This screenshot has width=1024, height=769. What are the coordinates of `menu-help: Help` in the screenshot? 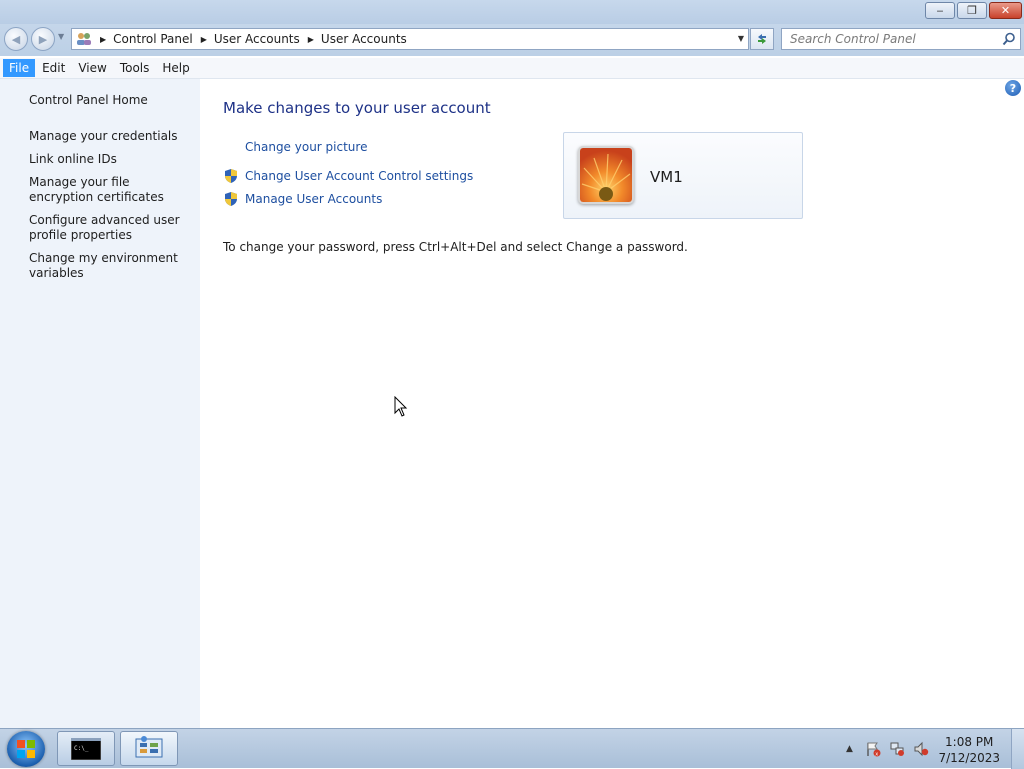 It's located at (175, 68).